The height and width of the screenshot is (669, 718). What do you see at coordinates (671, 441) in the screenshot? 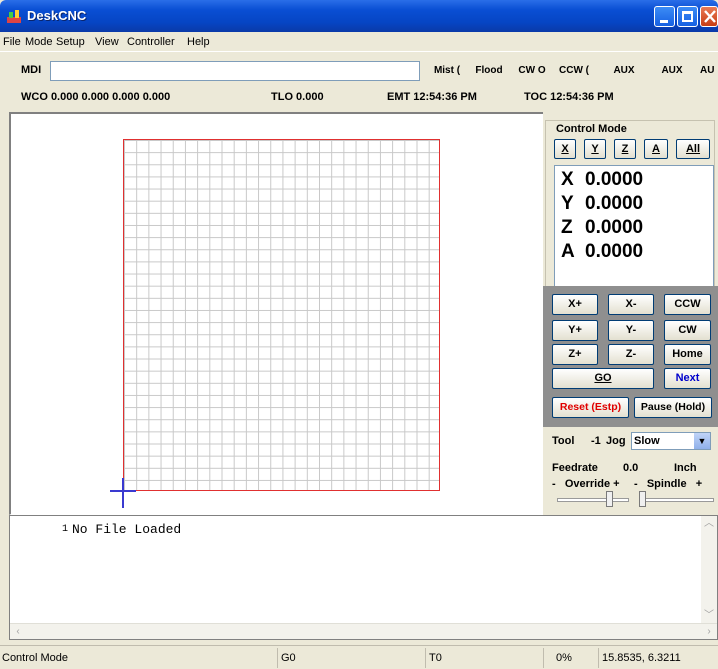
I see `jog-speed-select: Slow ▼` at bounding box center [671, 441].